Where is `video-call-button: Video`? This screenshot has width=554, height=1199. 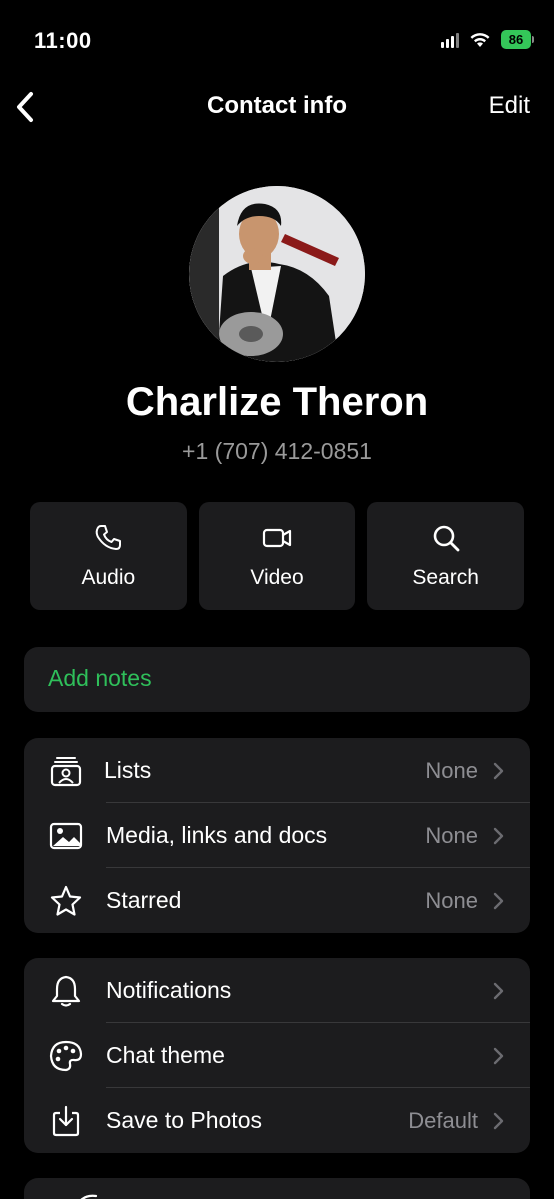 video-call-button: Video is located at coordinates (277, 556).